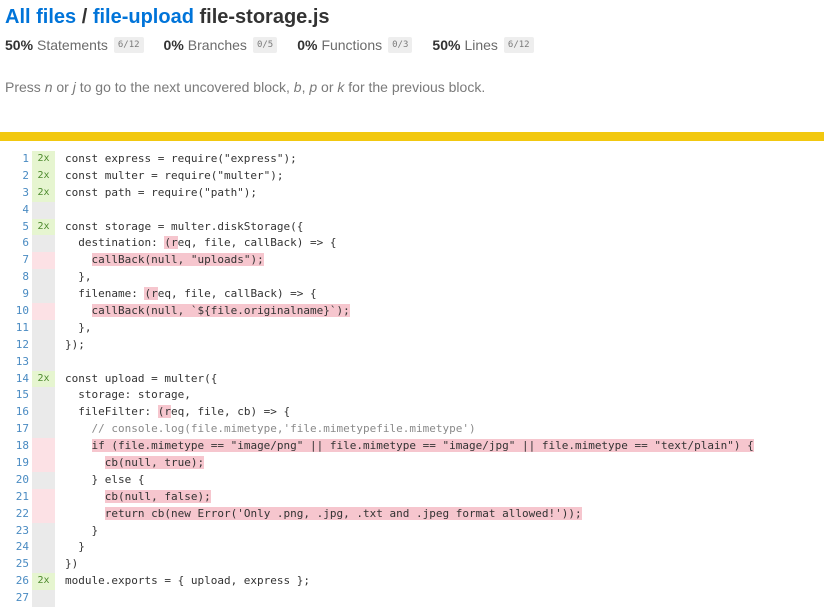 This screenshot has width=824, height=607. Describe the element at coordinates (14, 193) in the screenshot. I see `line-number-link: 3` at that location.